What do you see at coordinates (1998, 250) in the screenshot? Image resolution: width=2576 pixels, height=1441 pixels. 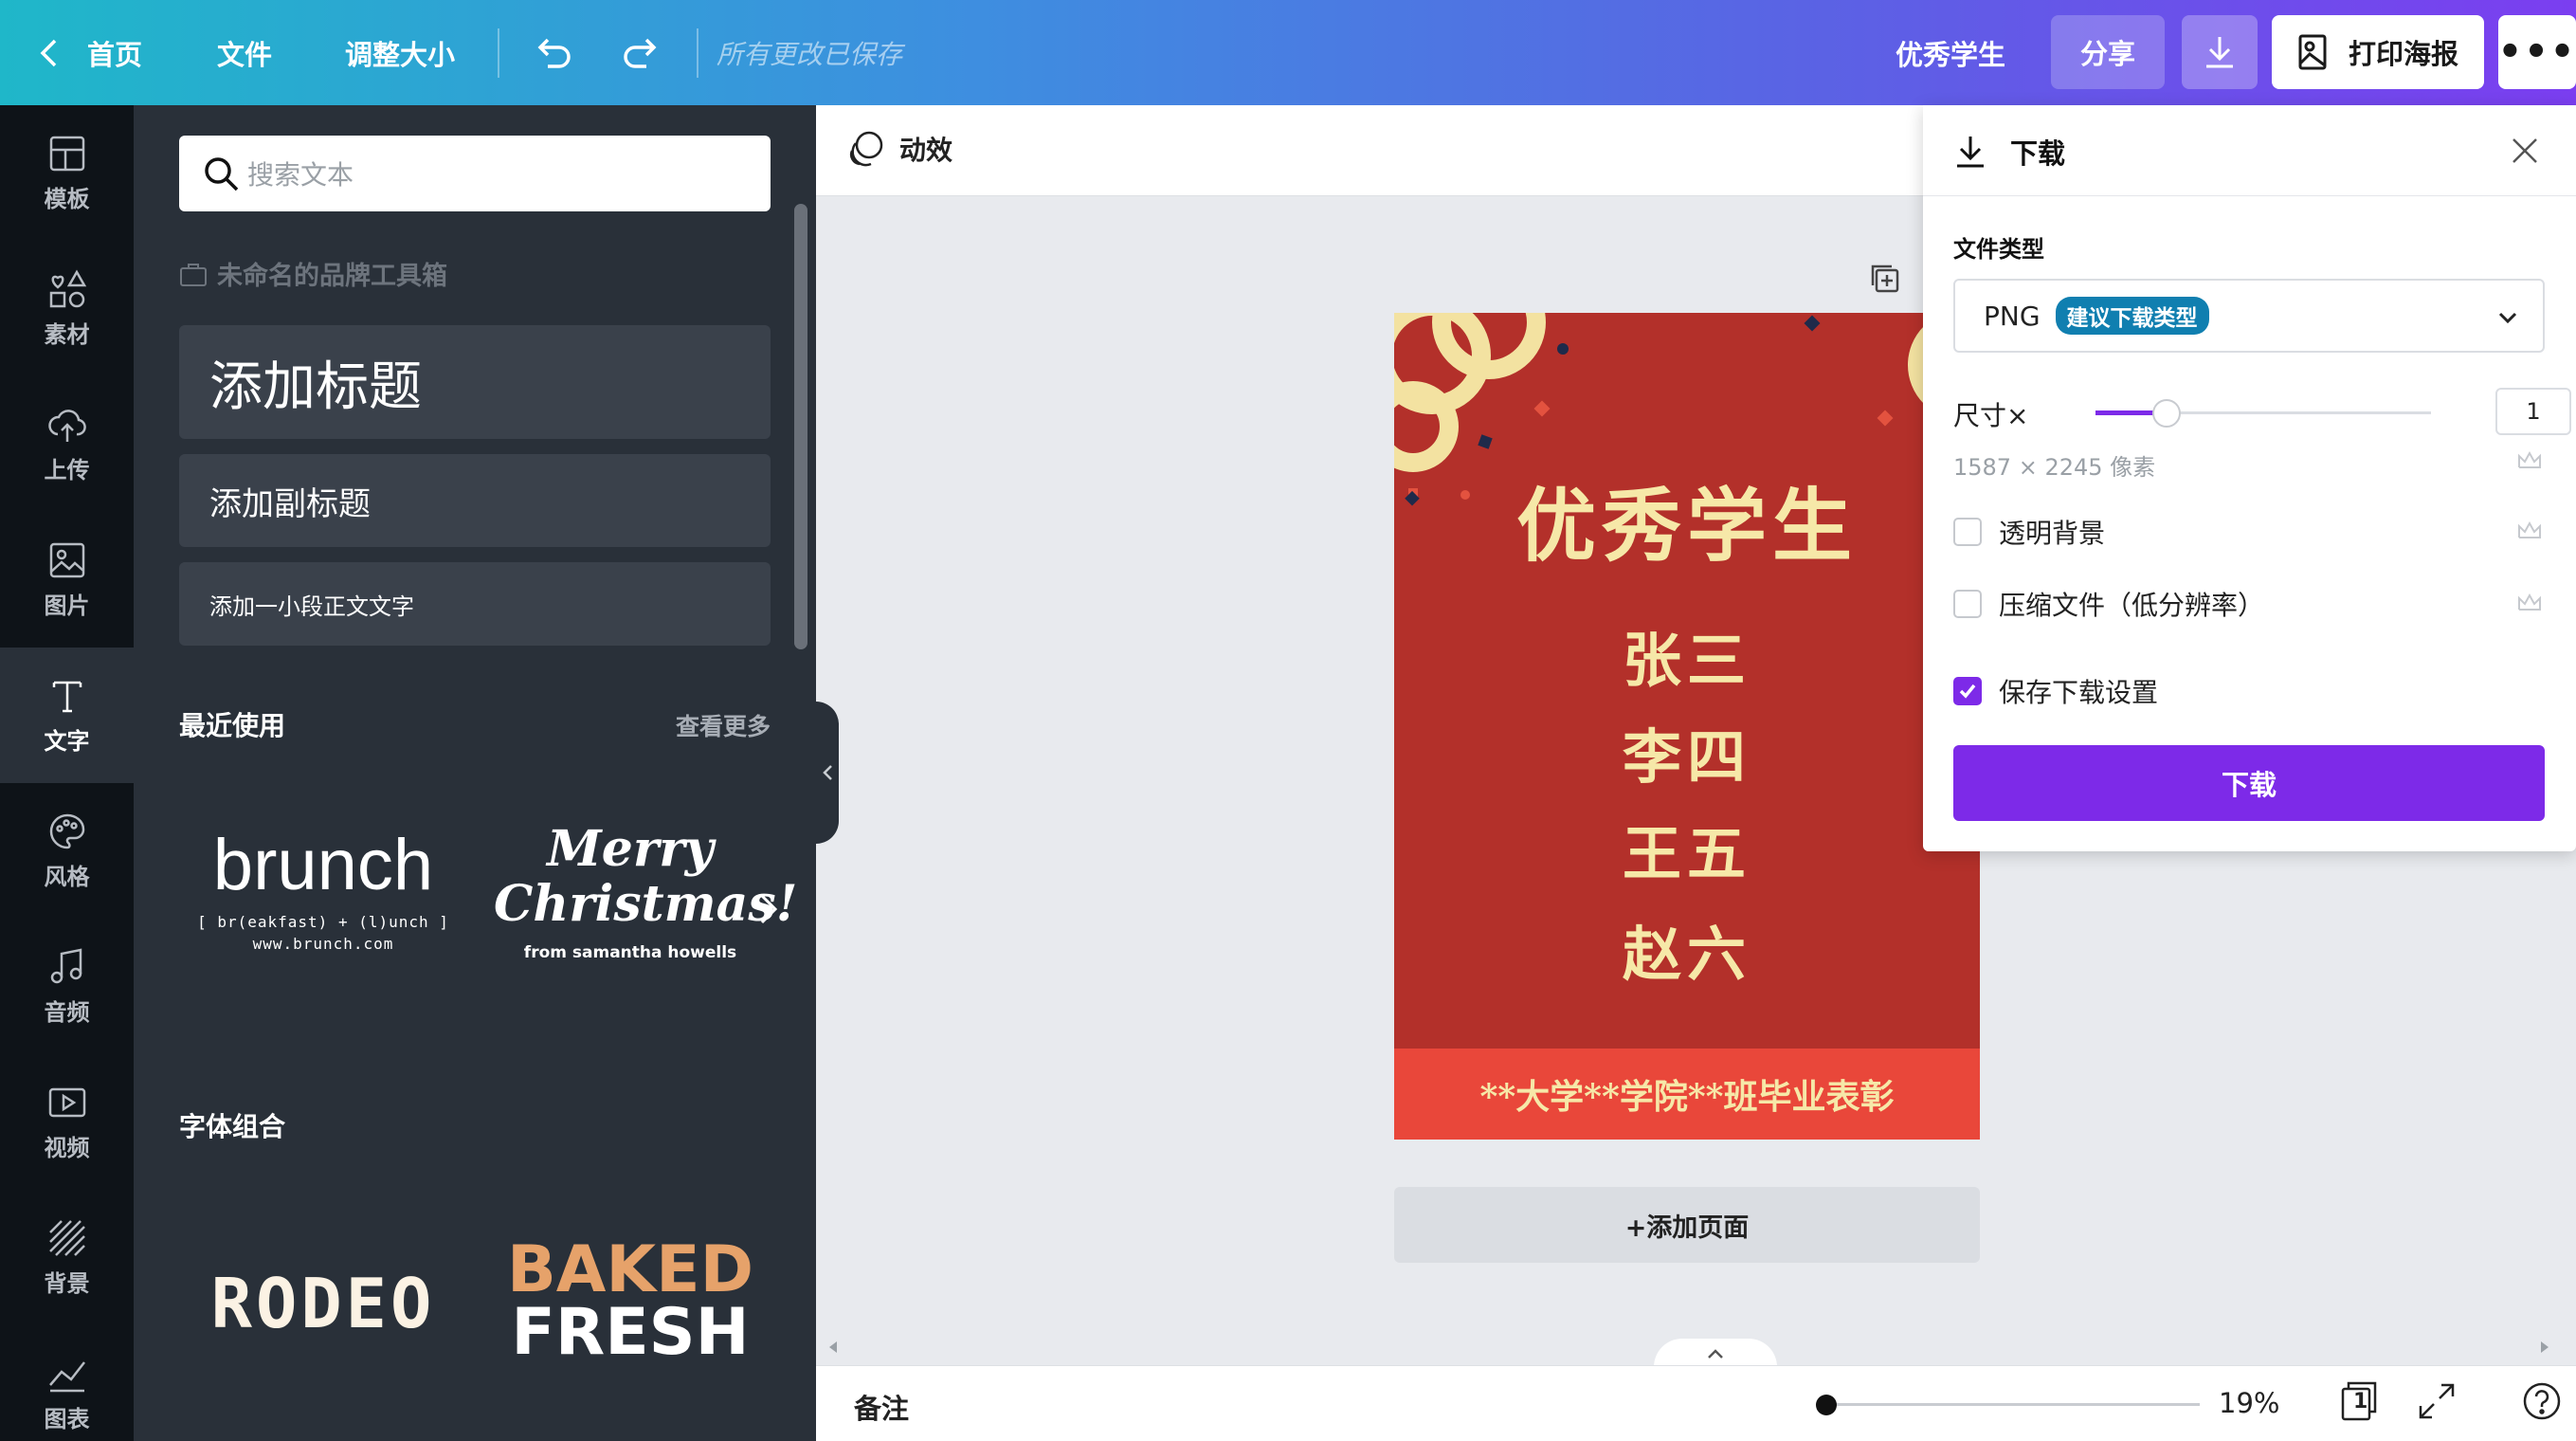 I see `file-type-label: 文件类型` at bounding box center [1998, 250].